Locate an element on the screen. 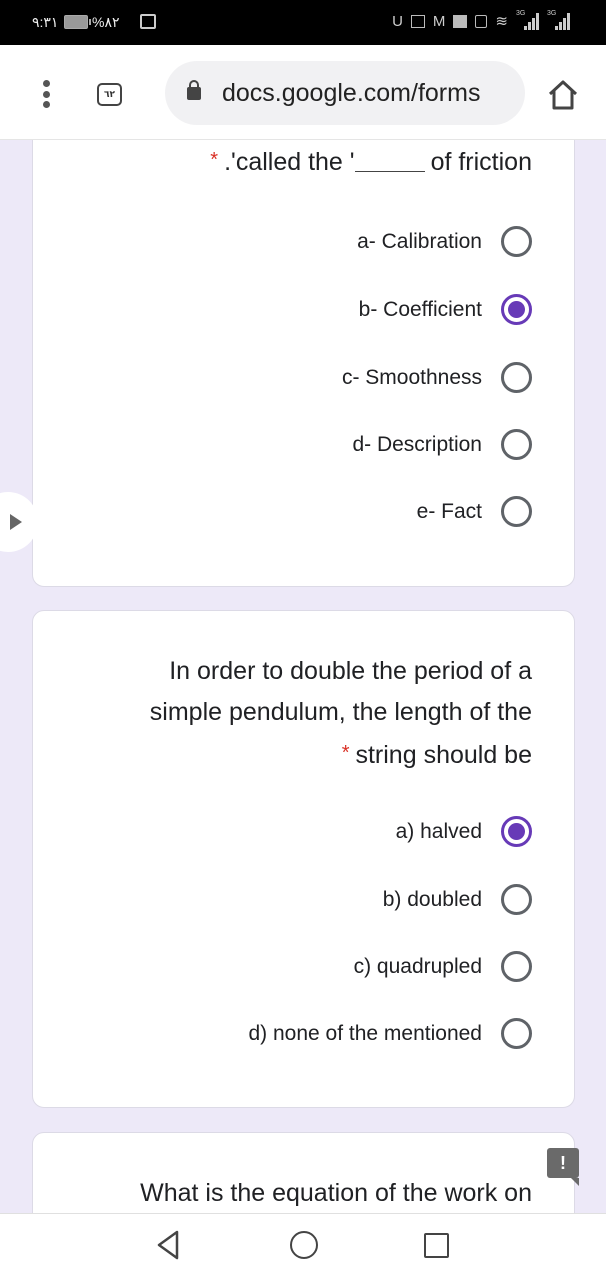 The height and width of the screenshot is (1280, 606). url-bar: docs.google.com/forms is located at coordinates (345, 93).